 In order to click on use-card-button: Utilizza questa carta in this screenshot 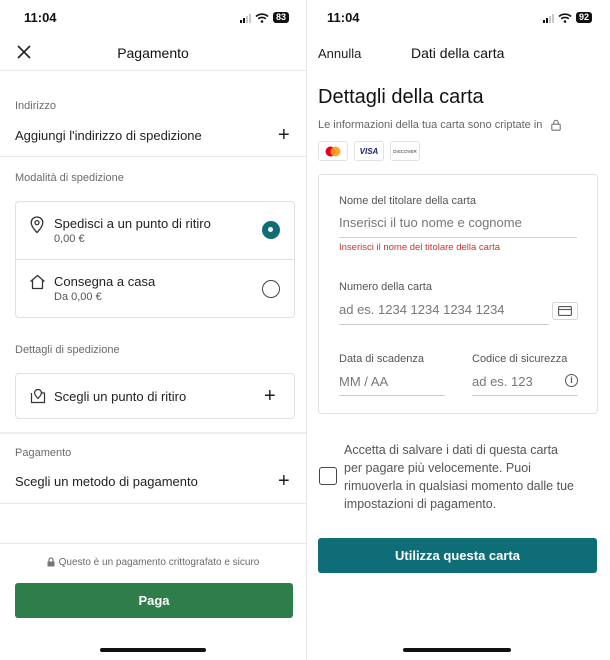, I will do `click(457, 555)`.